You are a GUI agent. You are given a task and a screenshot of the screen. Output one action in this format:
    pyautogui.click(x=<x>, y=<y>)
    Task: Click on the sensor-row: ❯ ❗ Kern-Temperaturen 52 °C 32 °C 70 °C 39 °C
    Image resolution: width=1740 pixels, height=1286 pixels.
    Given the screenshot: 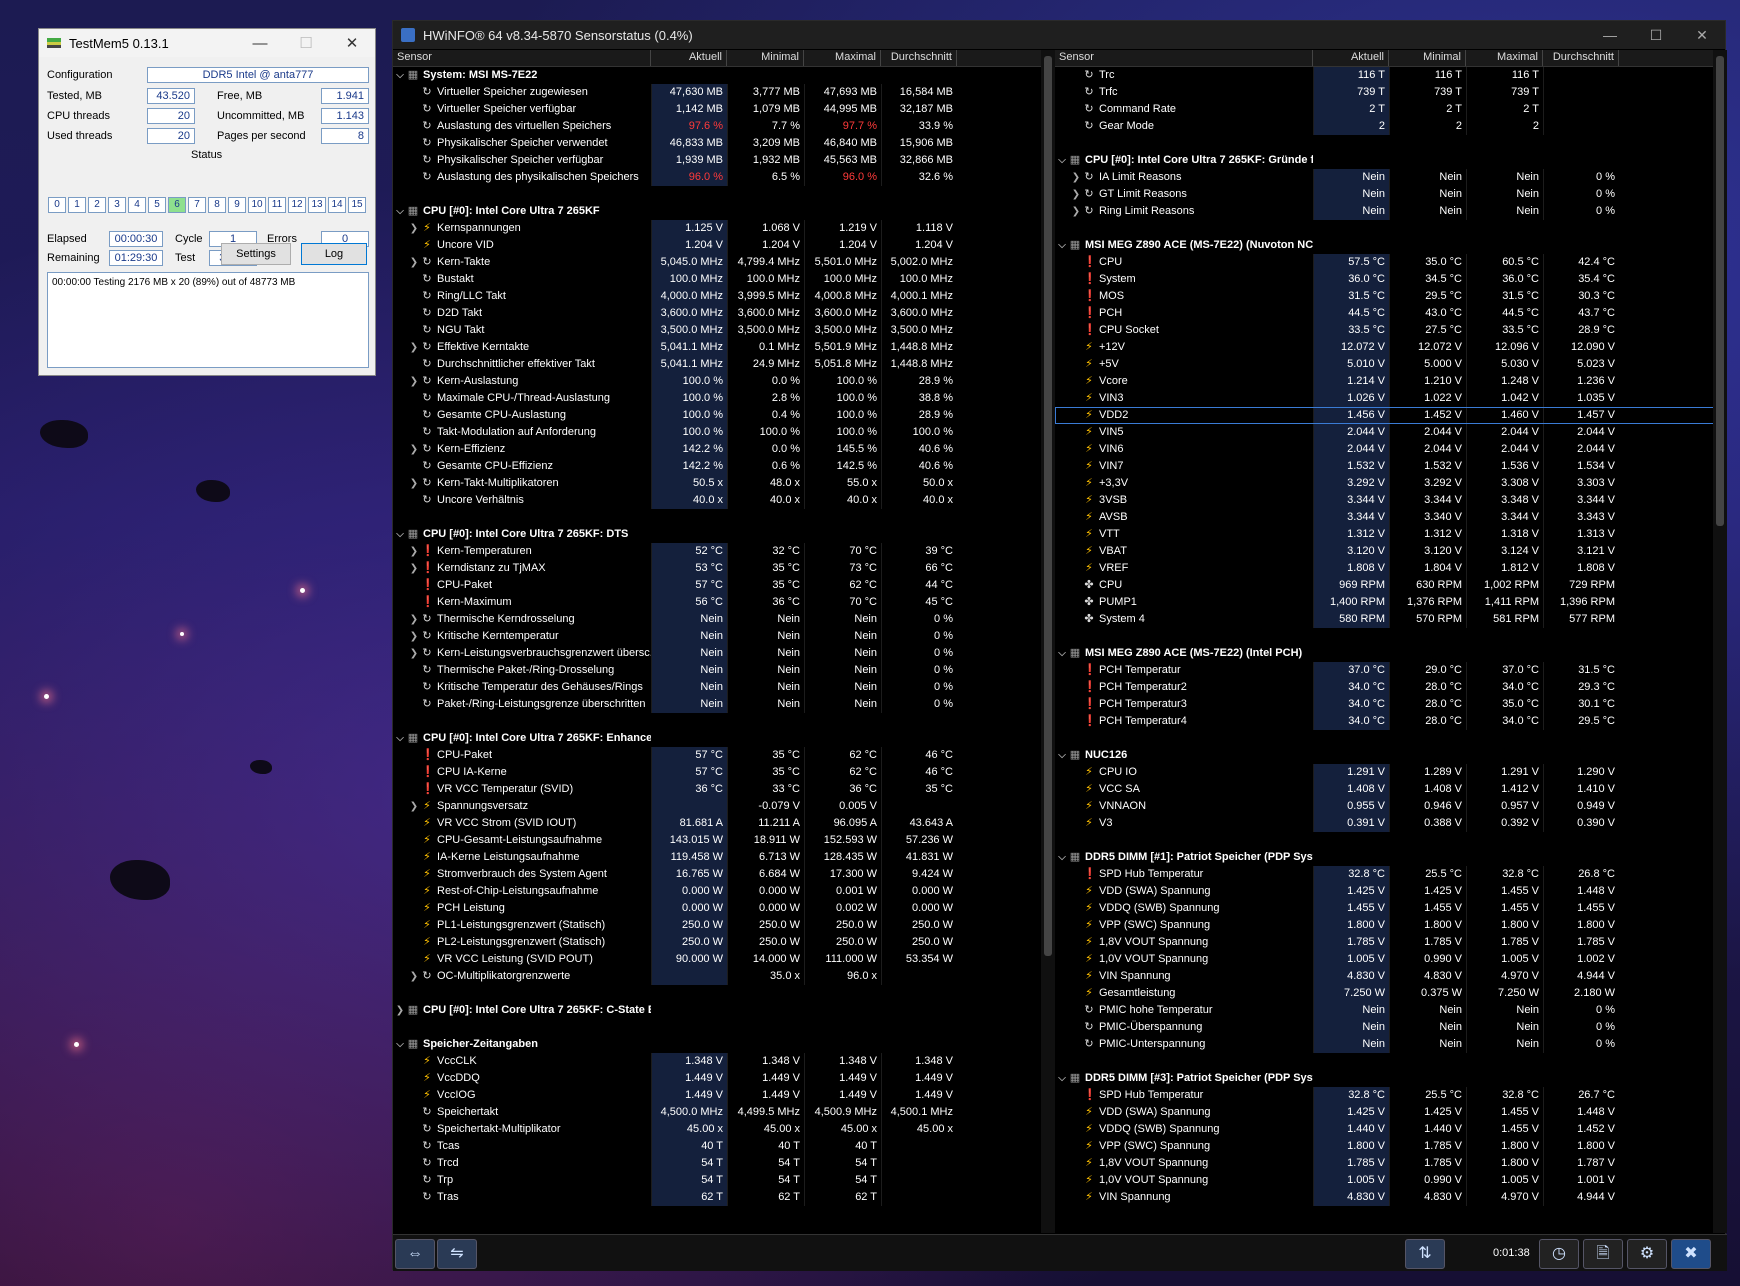 What is the action you would take?
    pyautogui.click(x=723, y=551)
    